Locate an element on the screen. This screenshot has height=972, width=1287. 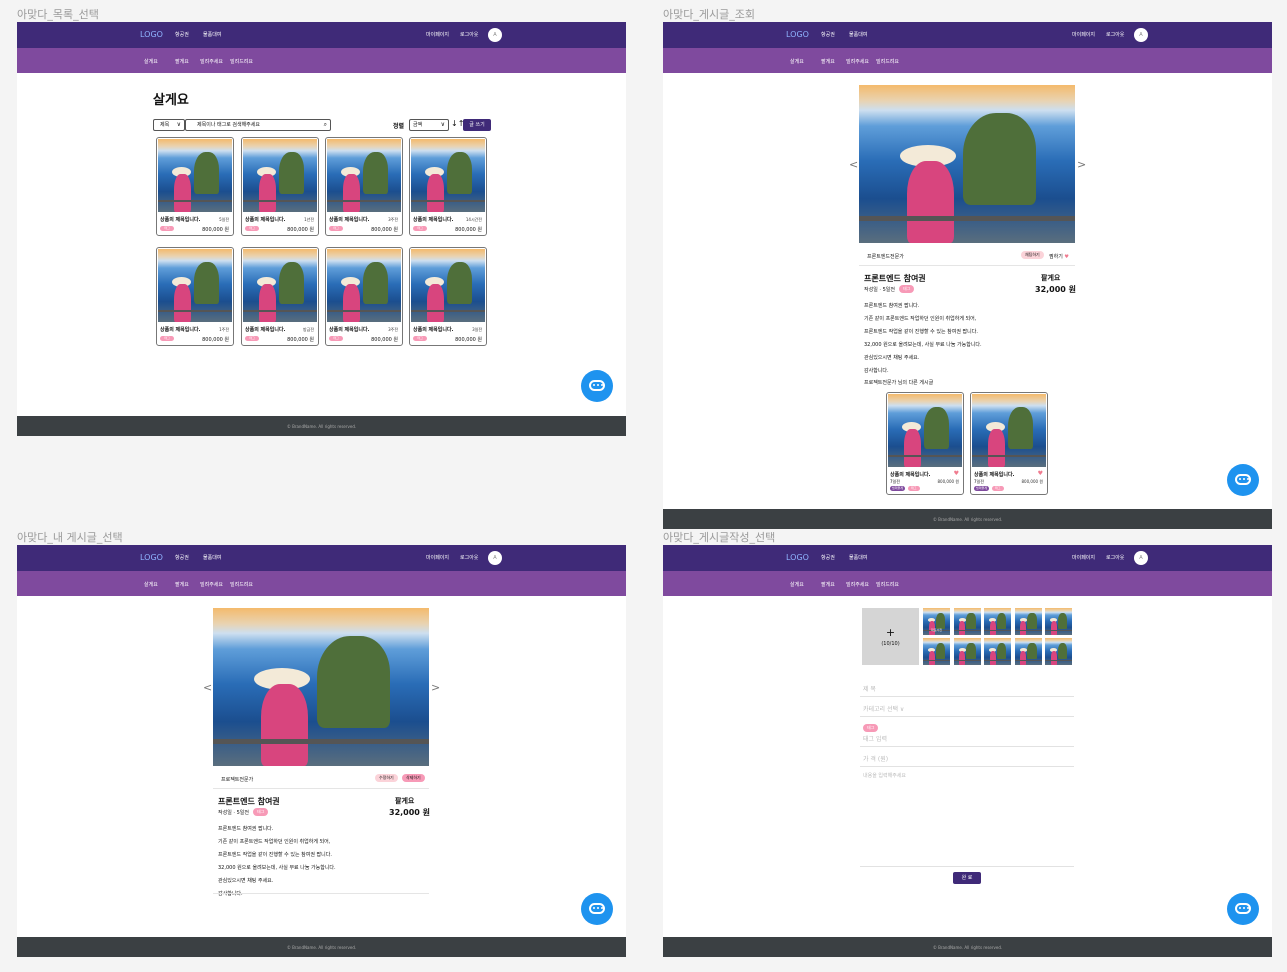
search-select-value: 제목 is located at coordinates (165, 125).